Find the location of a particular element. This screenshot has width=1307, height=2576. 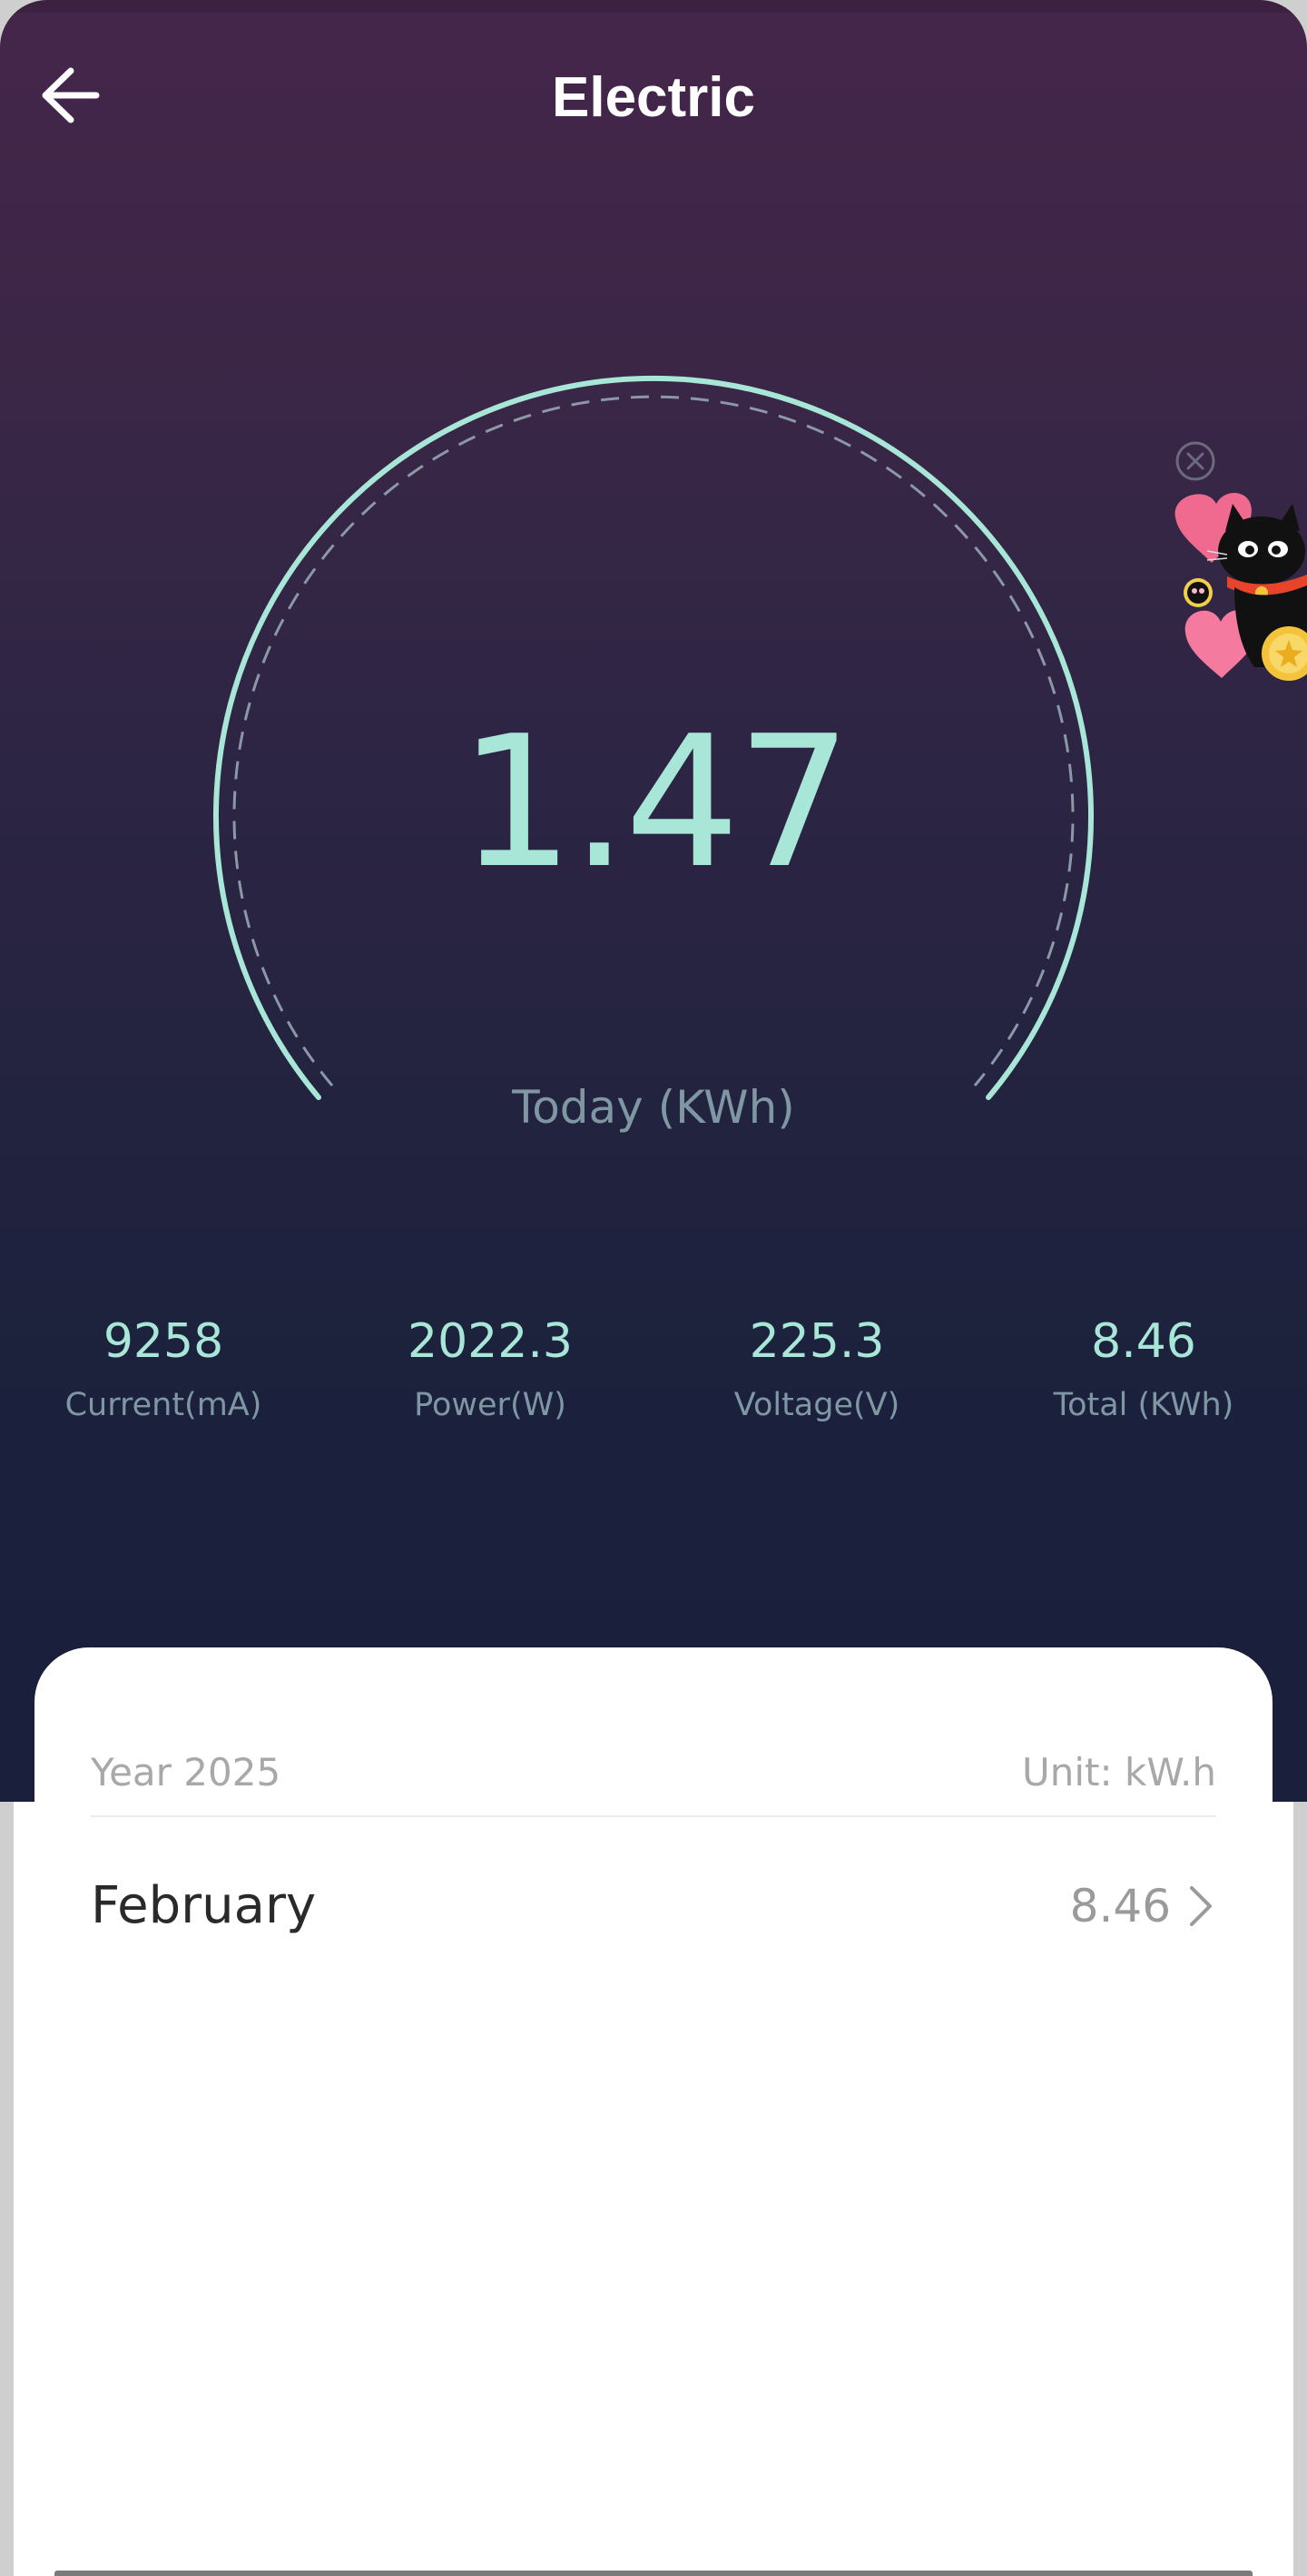

unit-label: Unit: kW.h is located at coordinates (1119, 1772).